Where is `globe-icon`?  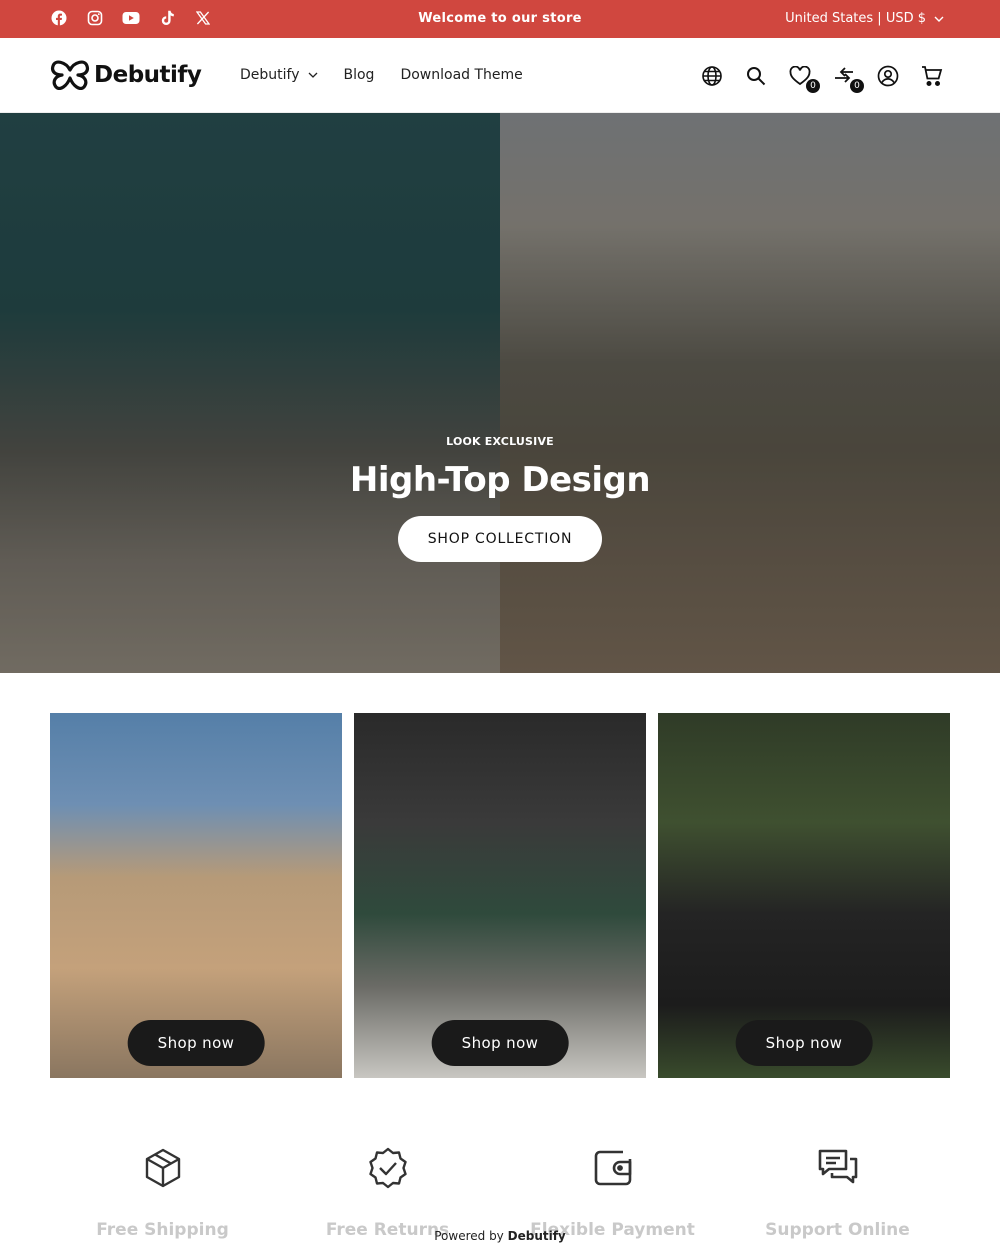
globe-icon is located at coordinates (712, 76).